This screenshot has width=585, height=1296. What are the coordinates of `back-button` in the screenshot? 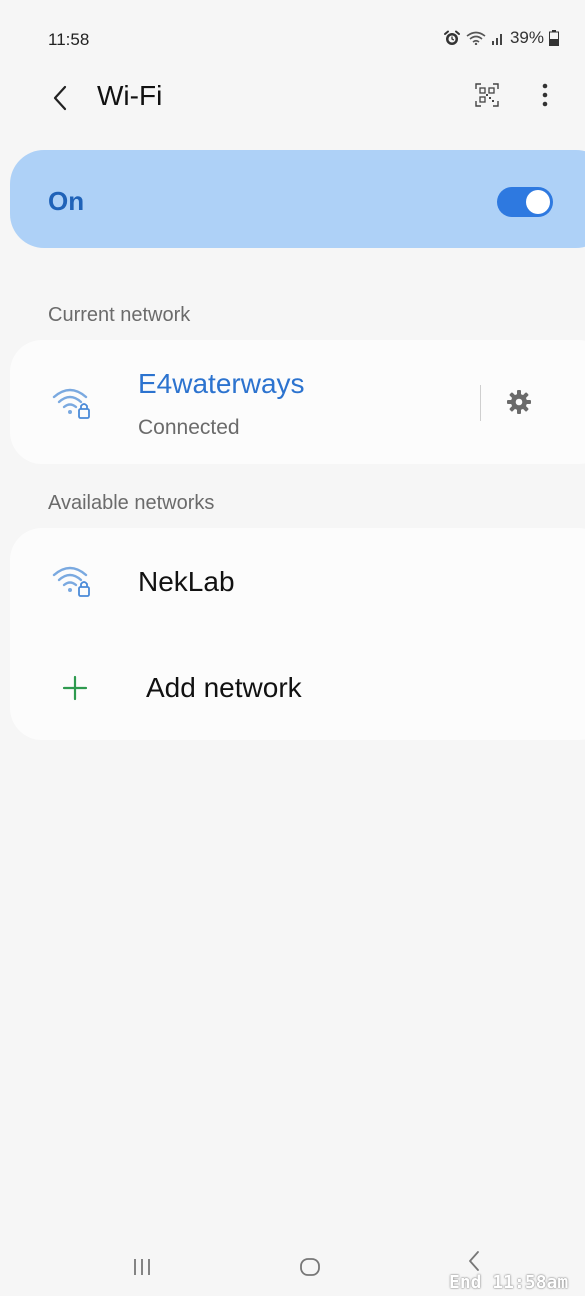 It's located at (60, 100).